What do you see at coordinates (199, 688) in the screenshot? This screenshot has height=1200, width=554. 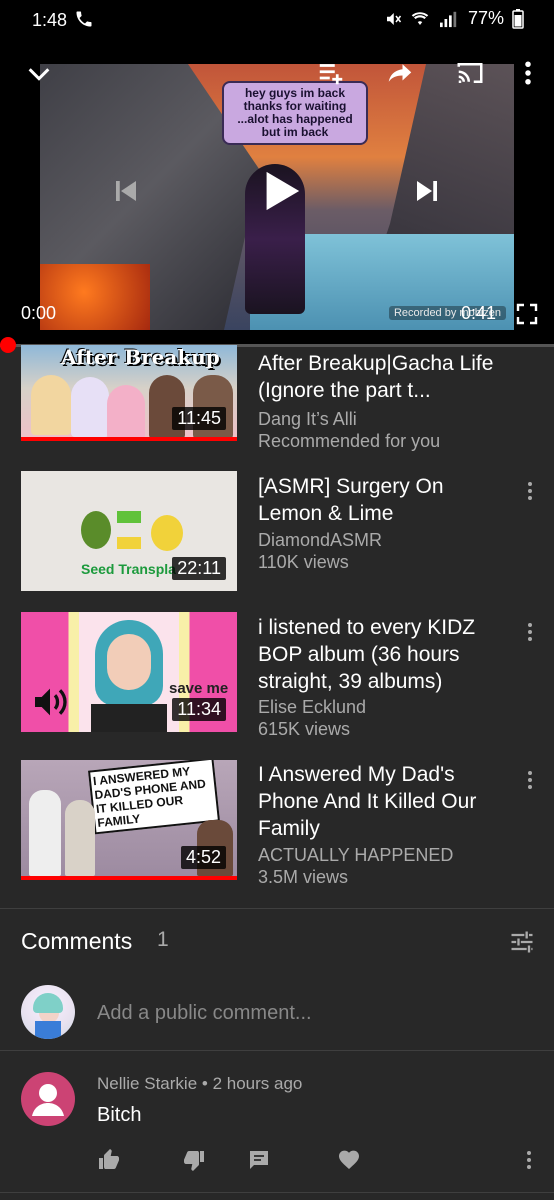 I see `thumbnail-text: save me` at bounding box center [199, 688].